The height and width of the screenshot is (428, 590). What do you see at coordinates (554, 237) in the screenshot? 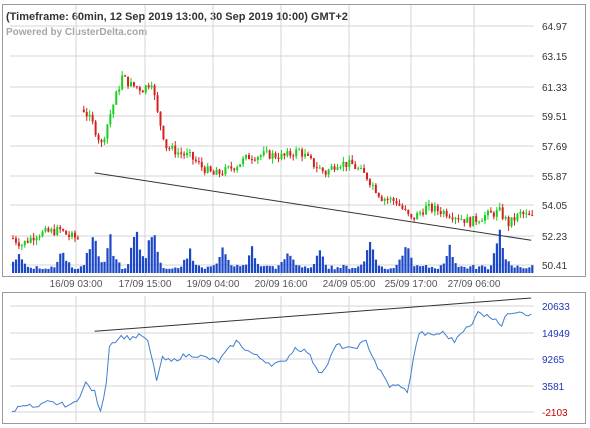
I see `volume-tick-label: 52.23` at bounding box center [554, 237].